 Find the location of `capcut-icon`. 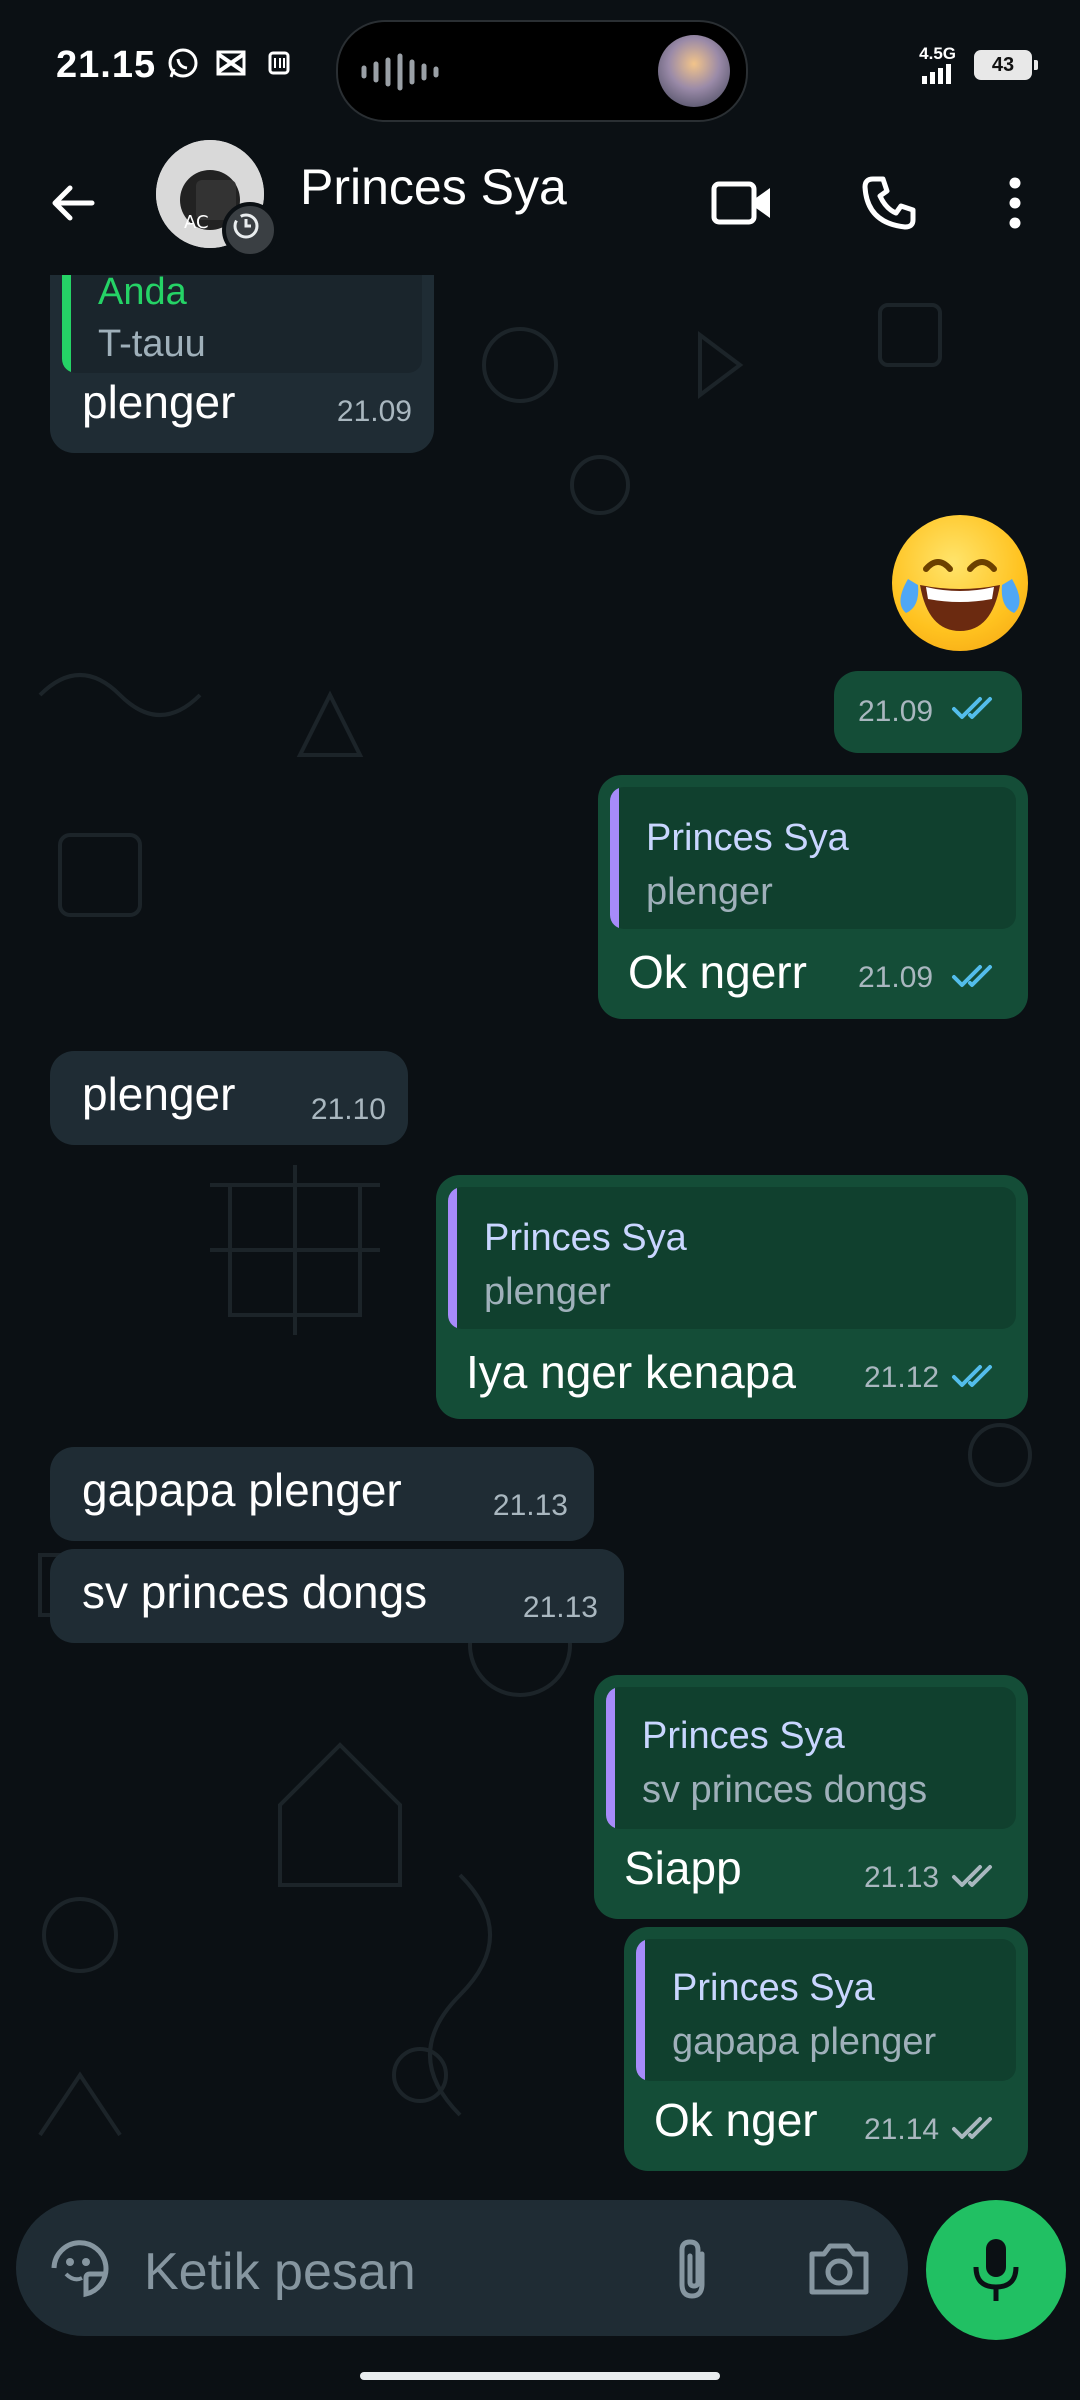

capcut-icon is located at coordinates (231, 63).